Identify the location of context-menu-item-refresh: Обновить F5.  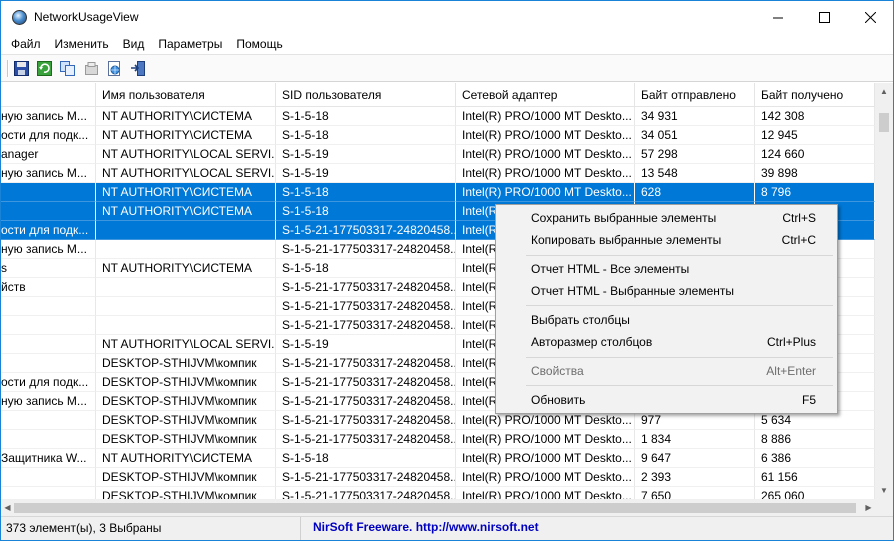
(666, 400).